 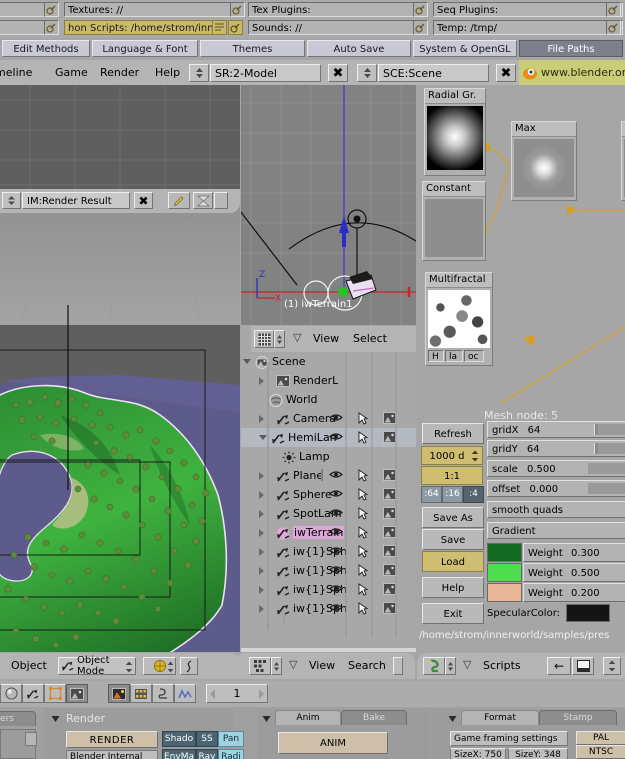 I want to click on gridx-slider: gridX 64, so click(x=556, y=429).